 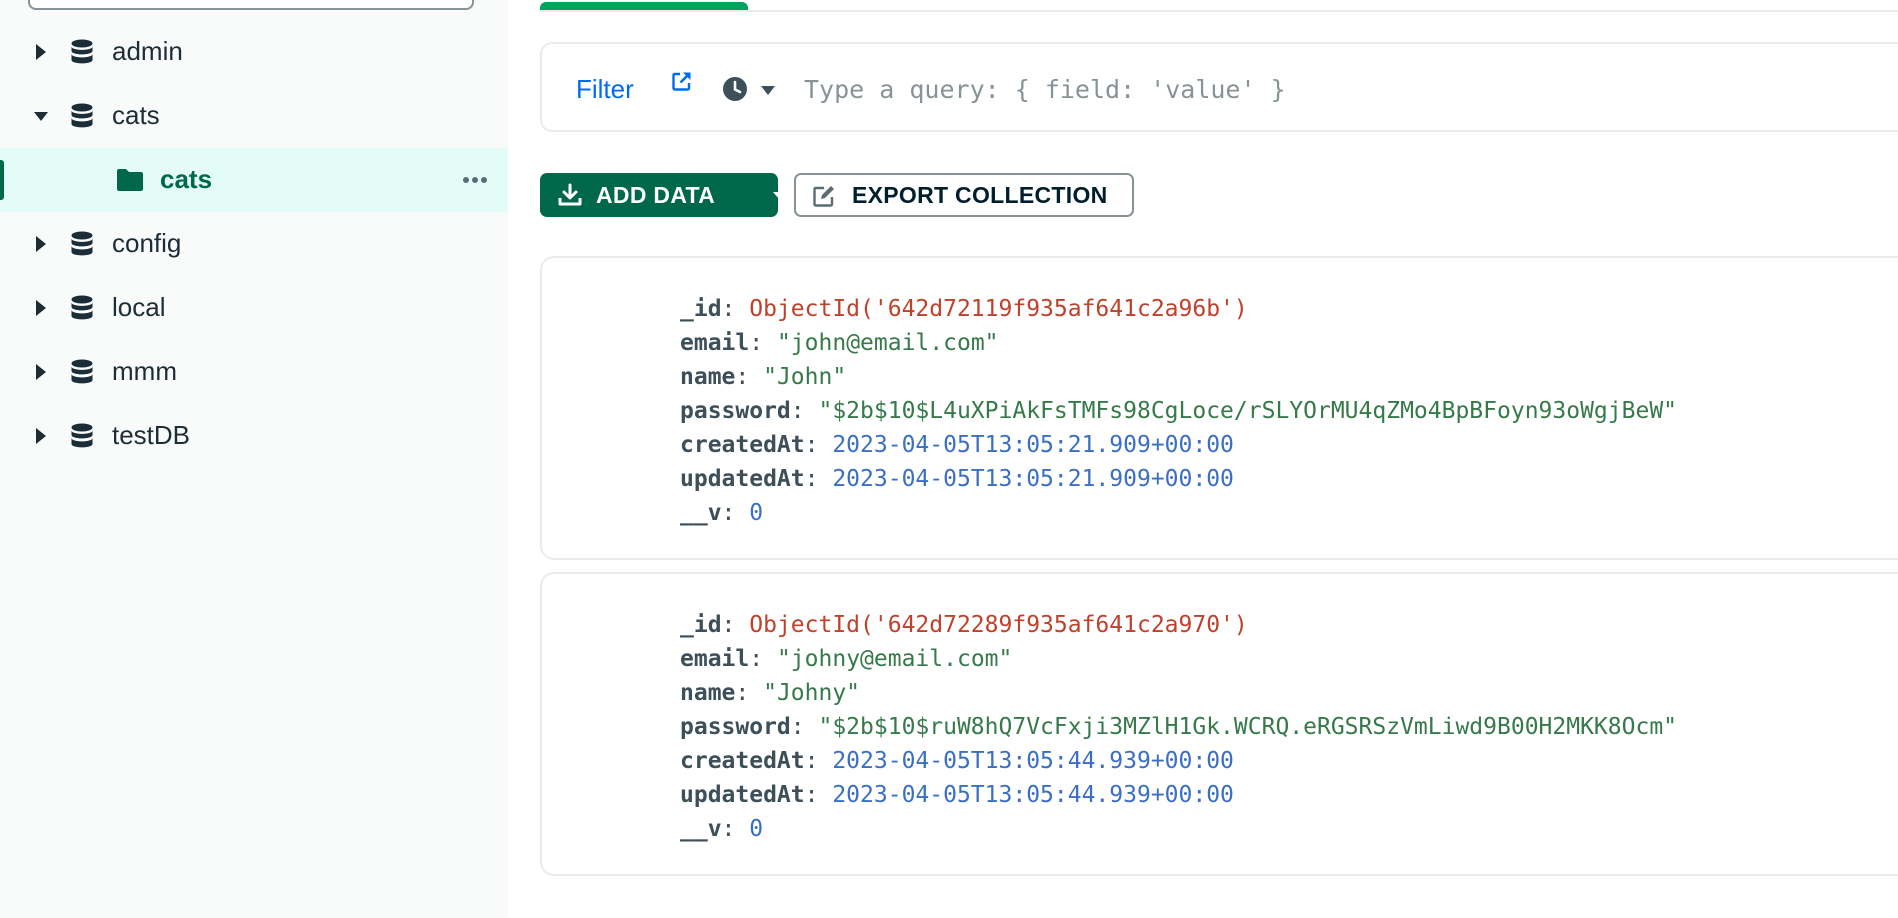 What do you see at coordinates (682, 81) in the screenshot?
I see `external-link-icon` at bounding box center [682, 81].